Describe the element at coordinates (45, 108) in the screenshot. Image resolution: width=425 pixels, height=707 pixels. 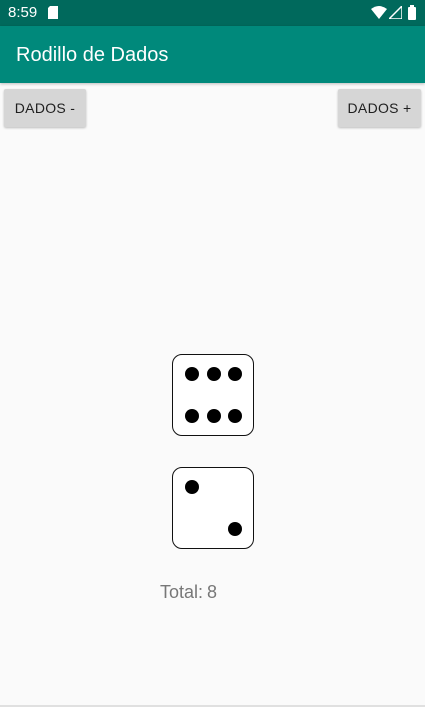
I see `remove-dice-button: DADOS -` at that location.